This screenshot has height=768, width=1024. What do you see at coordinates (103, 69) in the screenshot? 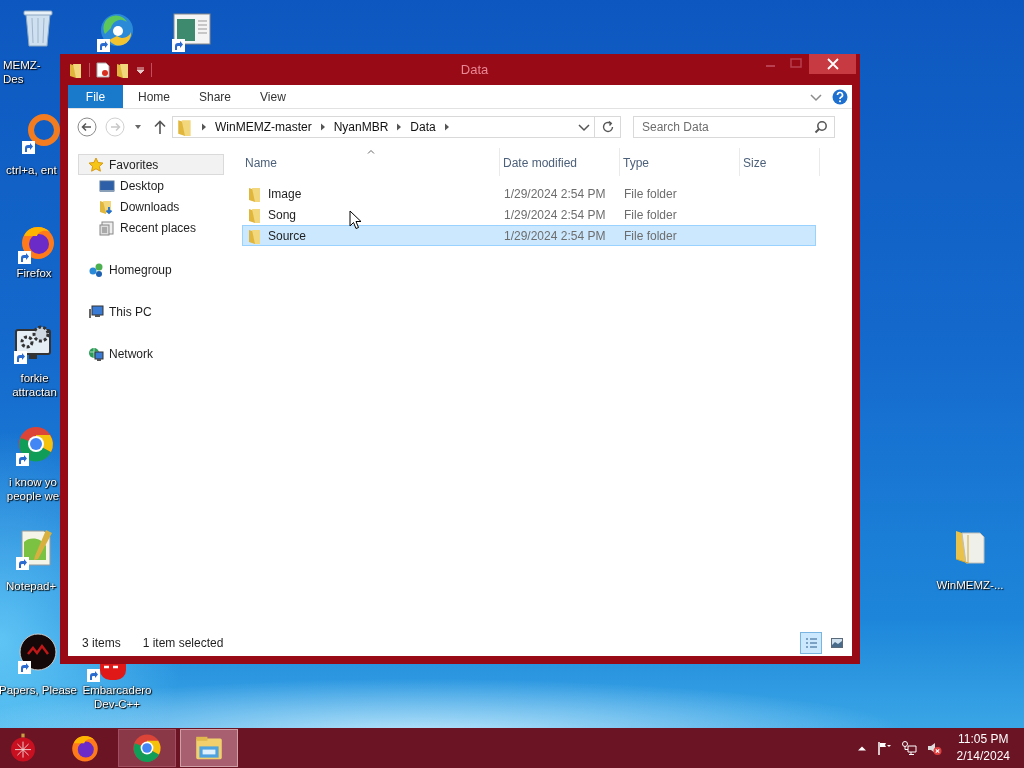
I see `properties-icon` at bounding box center [103, 69].